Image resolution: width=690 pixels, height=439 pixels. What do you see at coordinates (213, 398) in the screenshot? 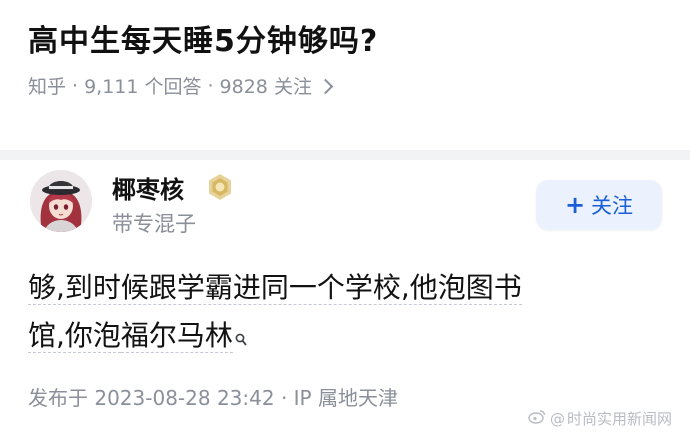
I see `post-meta: 发布于 2023-08-28 23:42 · IP 属地天津` at bounding box center [213, 398].